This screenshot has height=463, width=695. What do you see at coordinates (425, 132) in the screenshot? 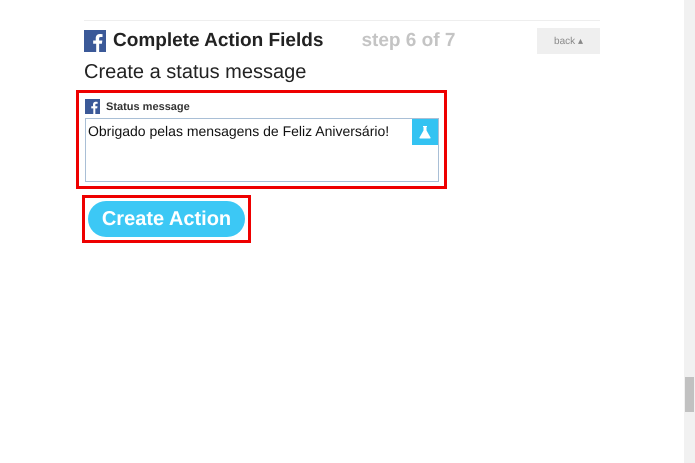
I see `flask-icon` at bounding box center [425, 132].